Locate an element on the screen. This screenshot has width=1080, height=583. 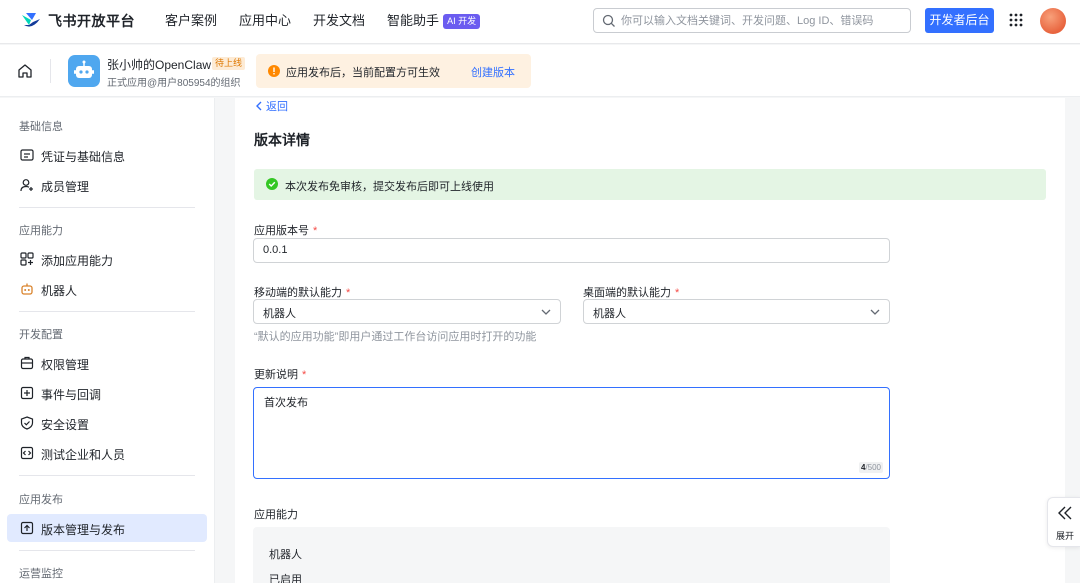
brand-logo: 飞书开放平台 is located at coordinates (77, 21).